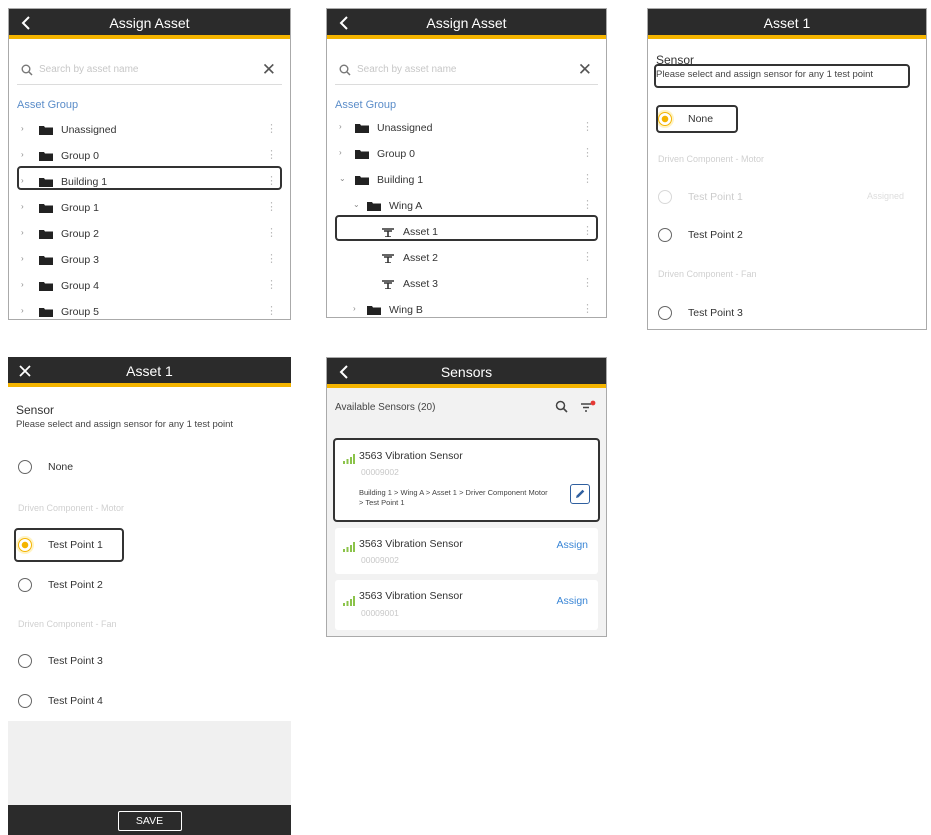  I want to click on radio-label: Test Point 4, so click(75, 701).